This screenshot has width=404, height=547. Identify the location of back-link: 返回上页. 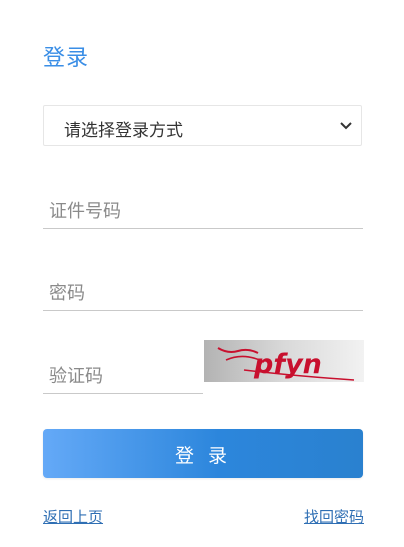
(73, 516).